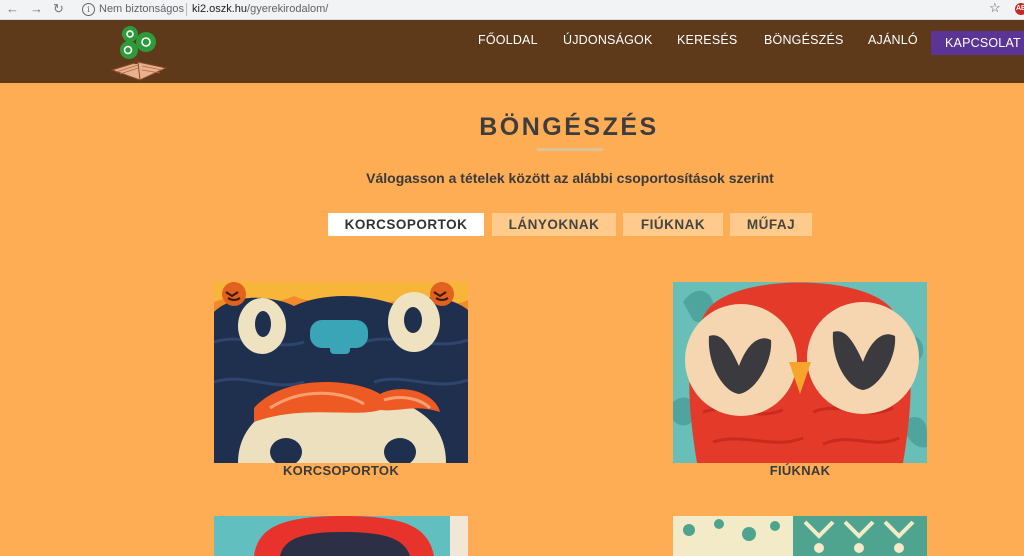  I want to click on title-underline, so click(570, 149).